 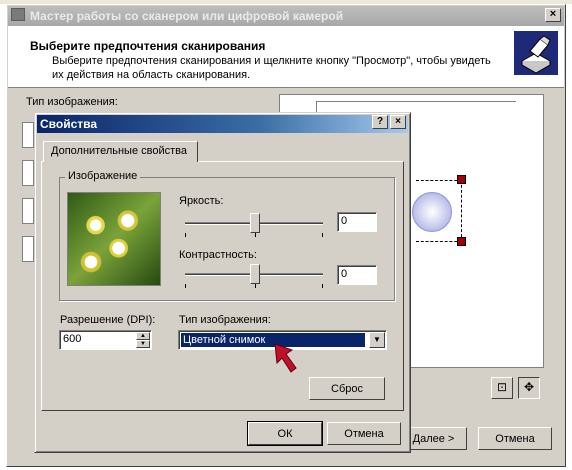 I want to click on zoom-selection-icon: ✥, so click(x=529, y=388).